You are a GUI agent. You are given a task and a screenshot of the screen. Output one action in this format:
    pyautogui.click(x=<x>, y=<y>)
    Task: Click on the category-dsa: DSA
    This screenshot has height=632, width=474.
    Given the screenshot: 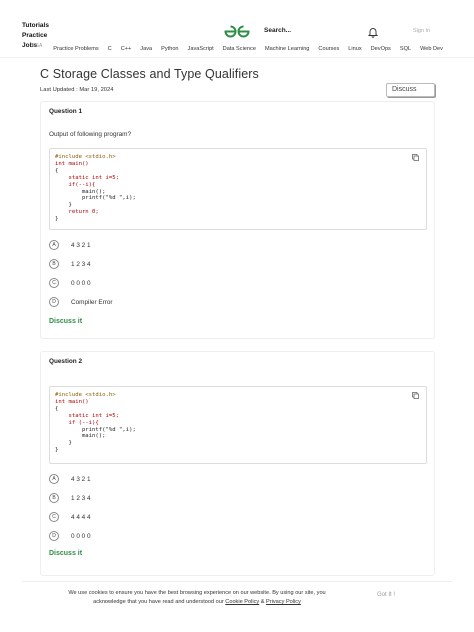 What is the action you would take?
    pyautogui.click(x=37, y=47)
    